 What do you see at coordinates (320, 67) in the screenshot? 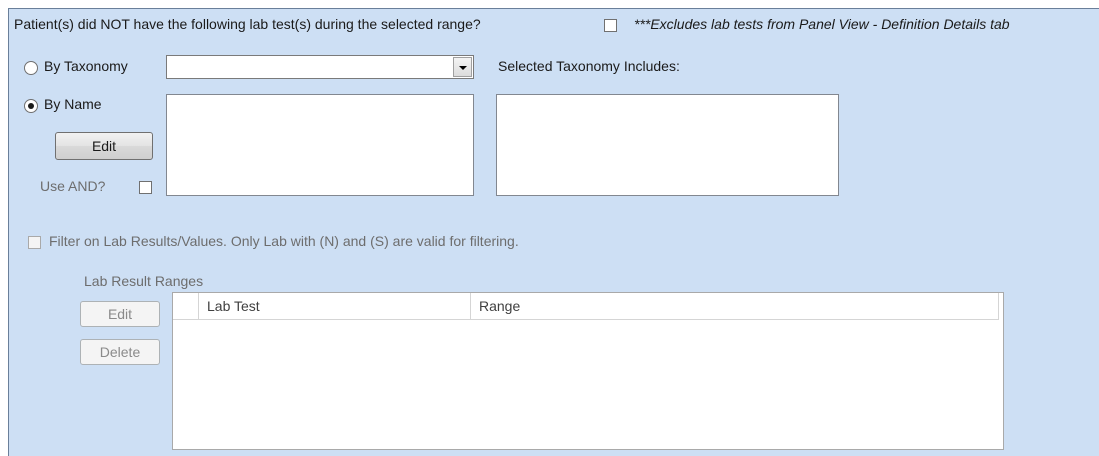
I see `taxonomy-dropdown` at bounding box center [320, 67].